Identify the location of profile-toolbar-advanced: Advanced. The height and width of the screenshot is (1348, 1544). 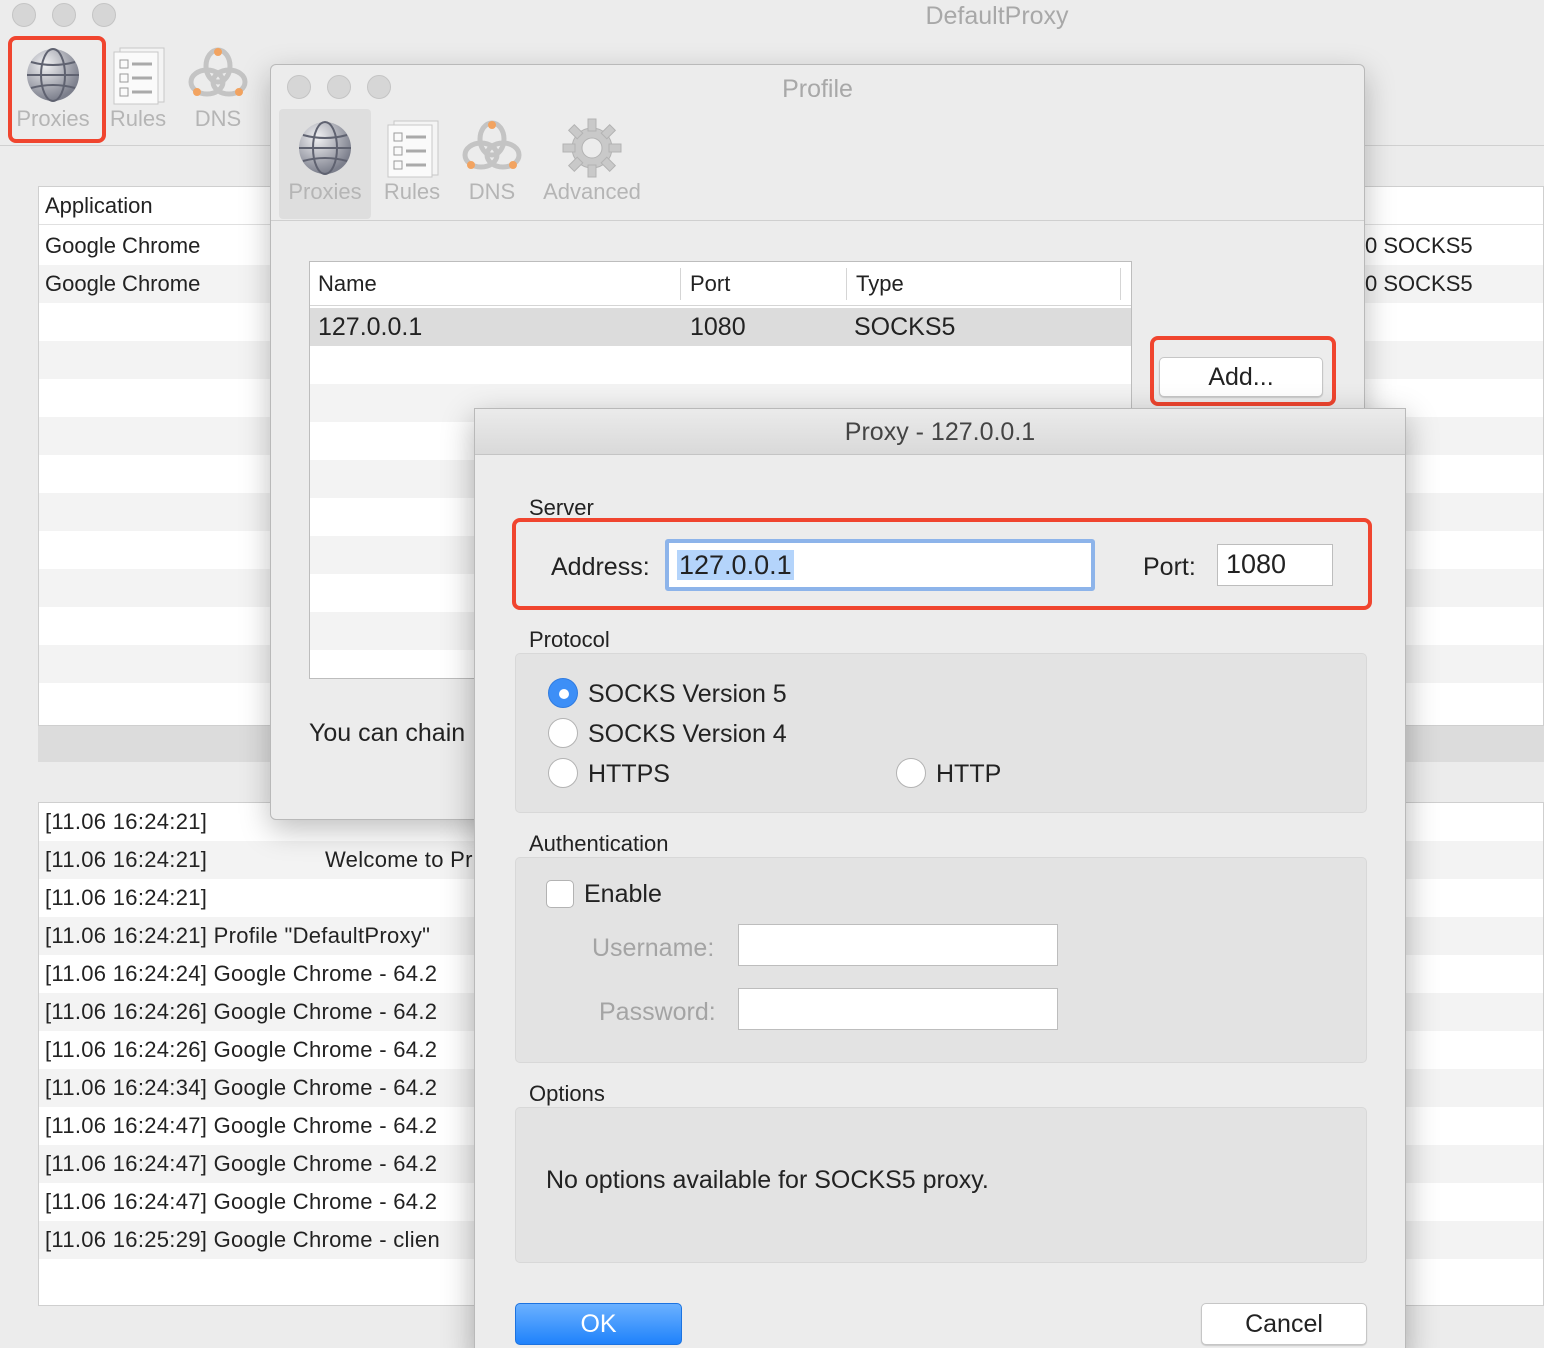
(592, 161).